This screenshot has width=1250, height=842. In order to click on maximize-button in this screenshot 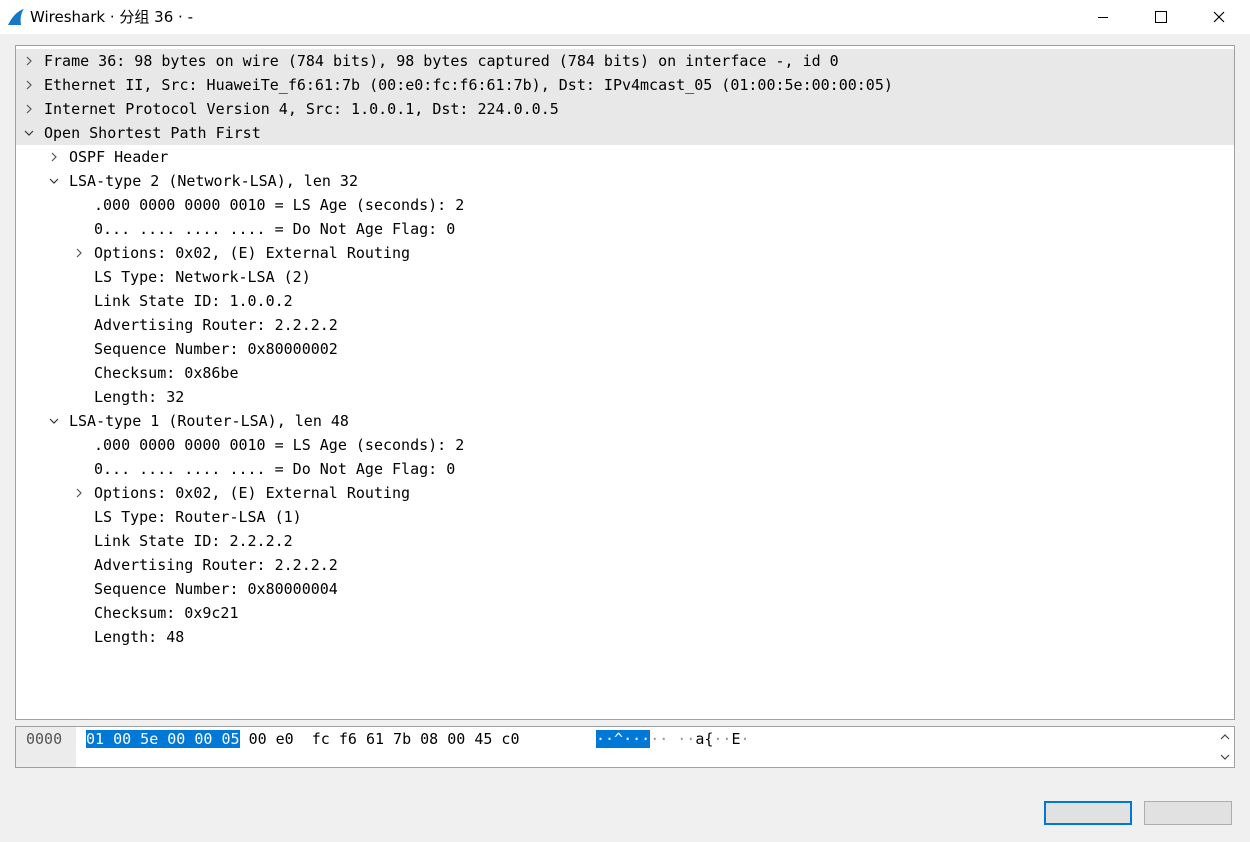, I will do `click(1161, 17)`.